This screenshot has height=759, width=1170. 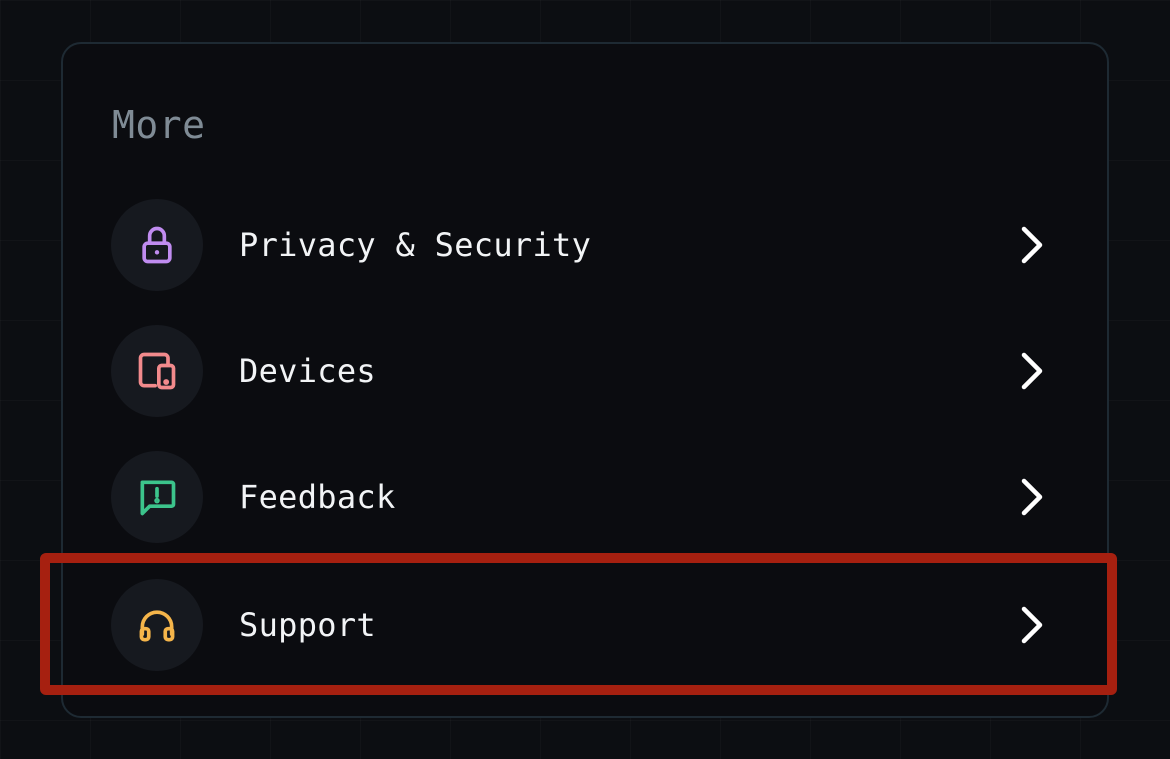 I want to click on menu-item-privacy-security: Privacy & Security, so click(x=585, y=245).